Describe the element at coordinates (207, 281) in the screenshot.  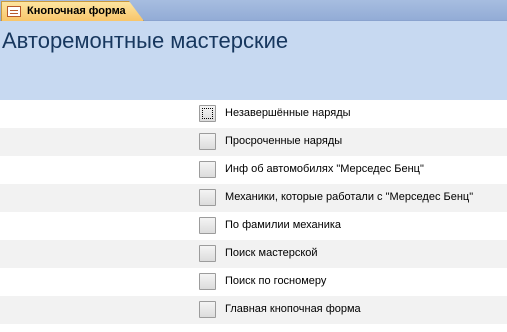
I see `plate-search-button` at that location.